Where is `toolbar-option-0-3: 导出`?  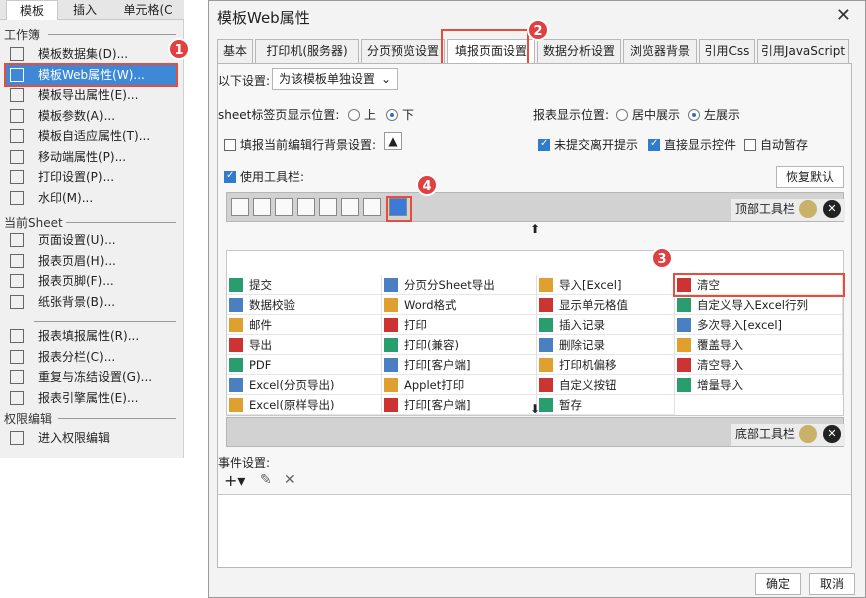
toolbar-option-0-3: 导出 is located at coordinates (304, 345).